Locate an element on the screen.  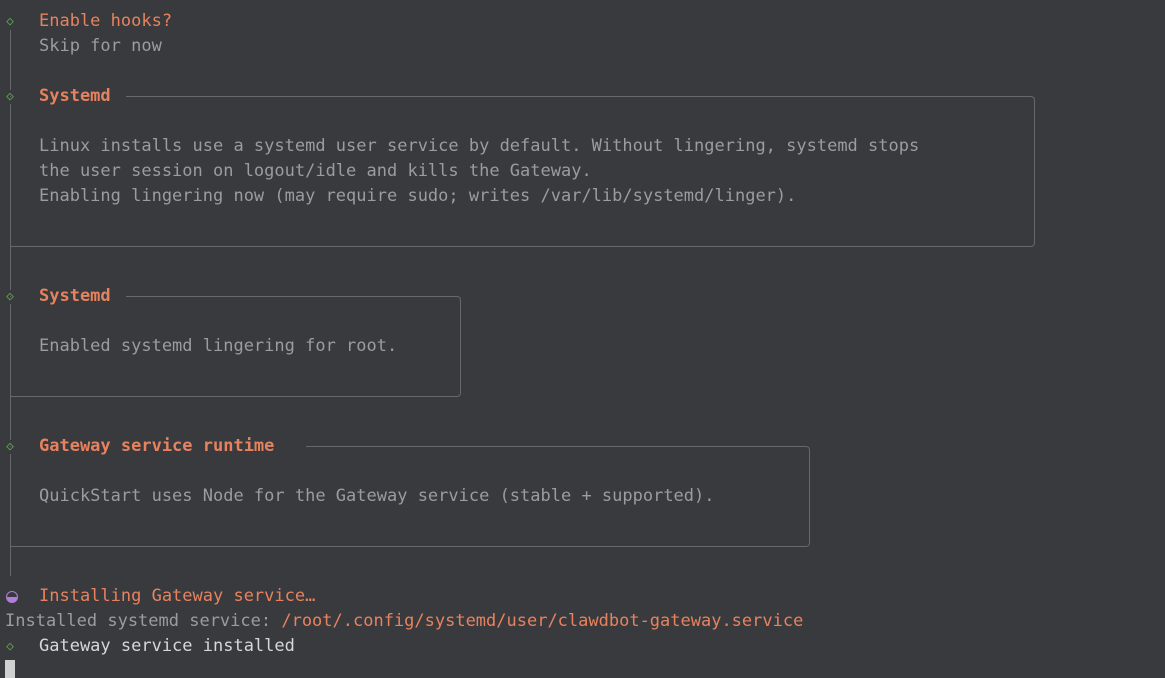
installed-prefix: Installed systemd service: is located at coordinates (143, 621).